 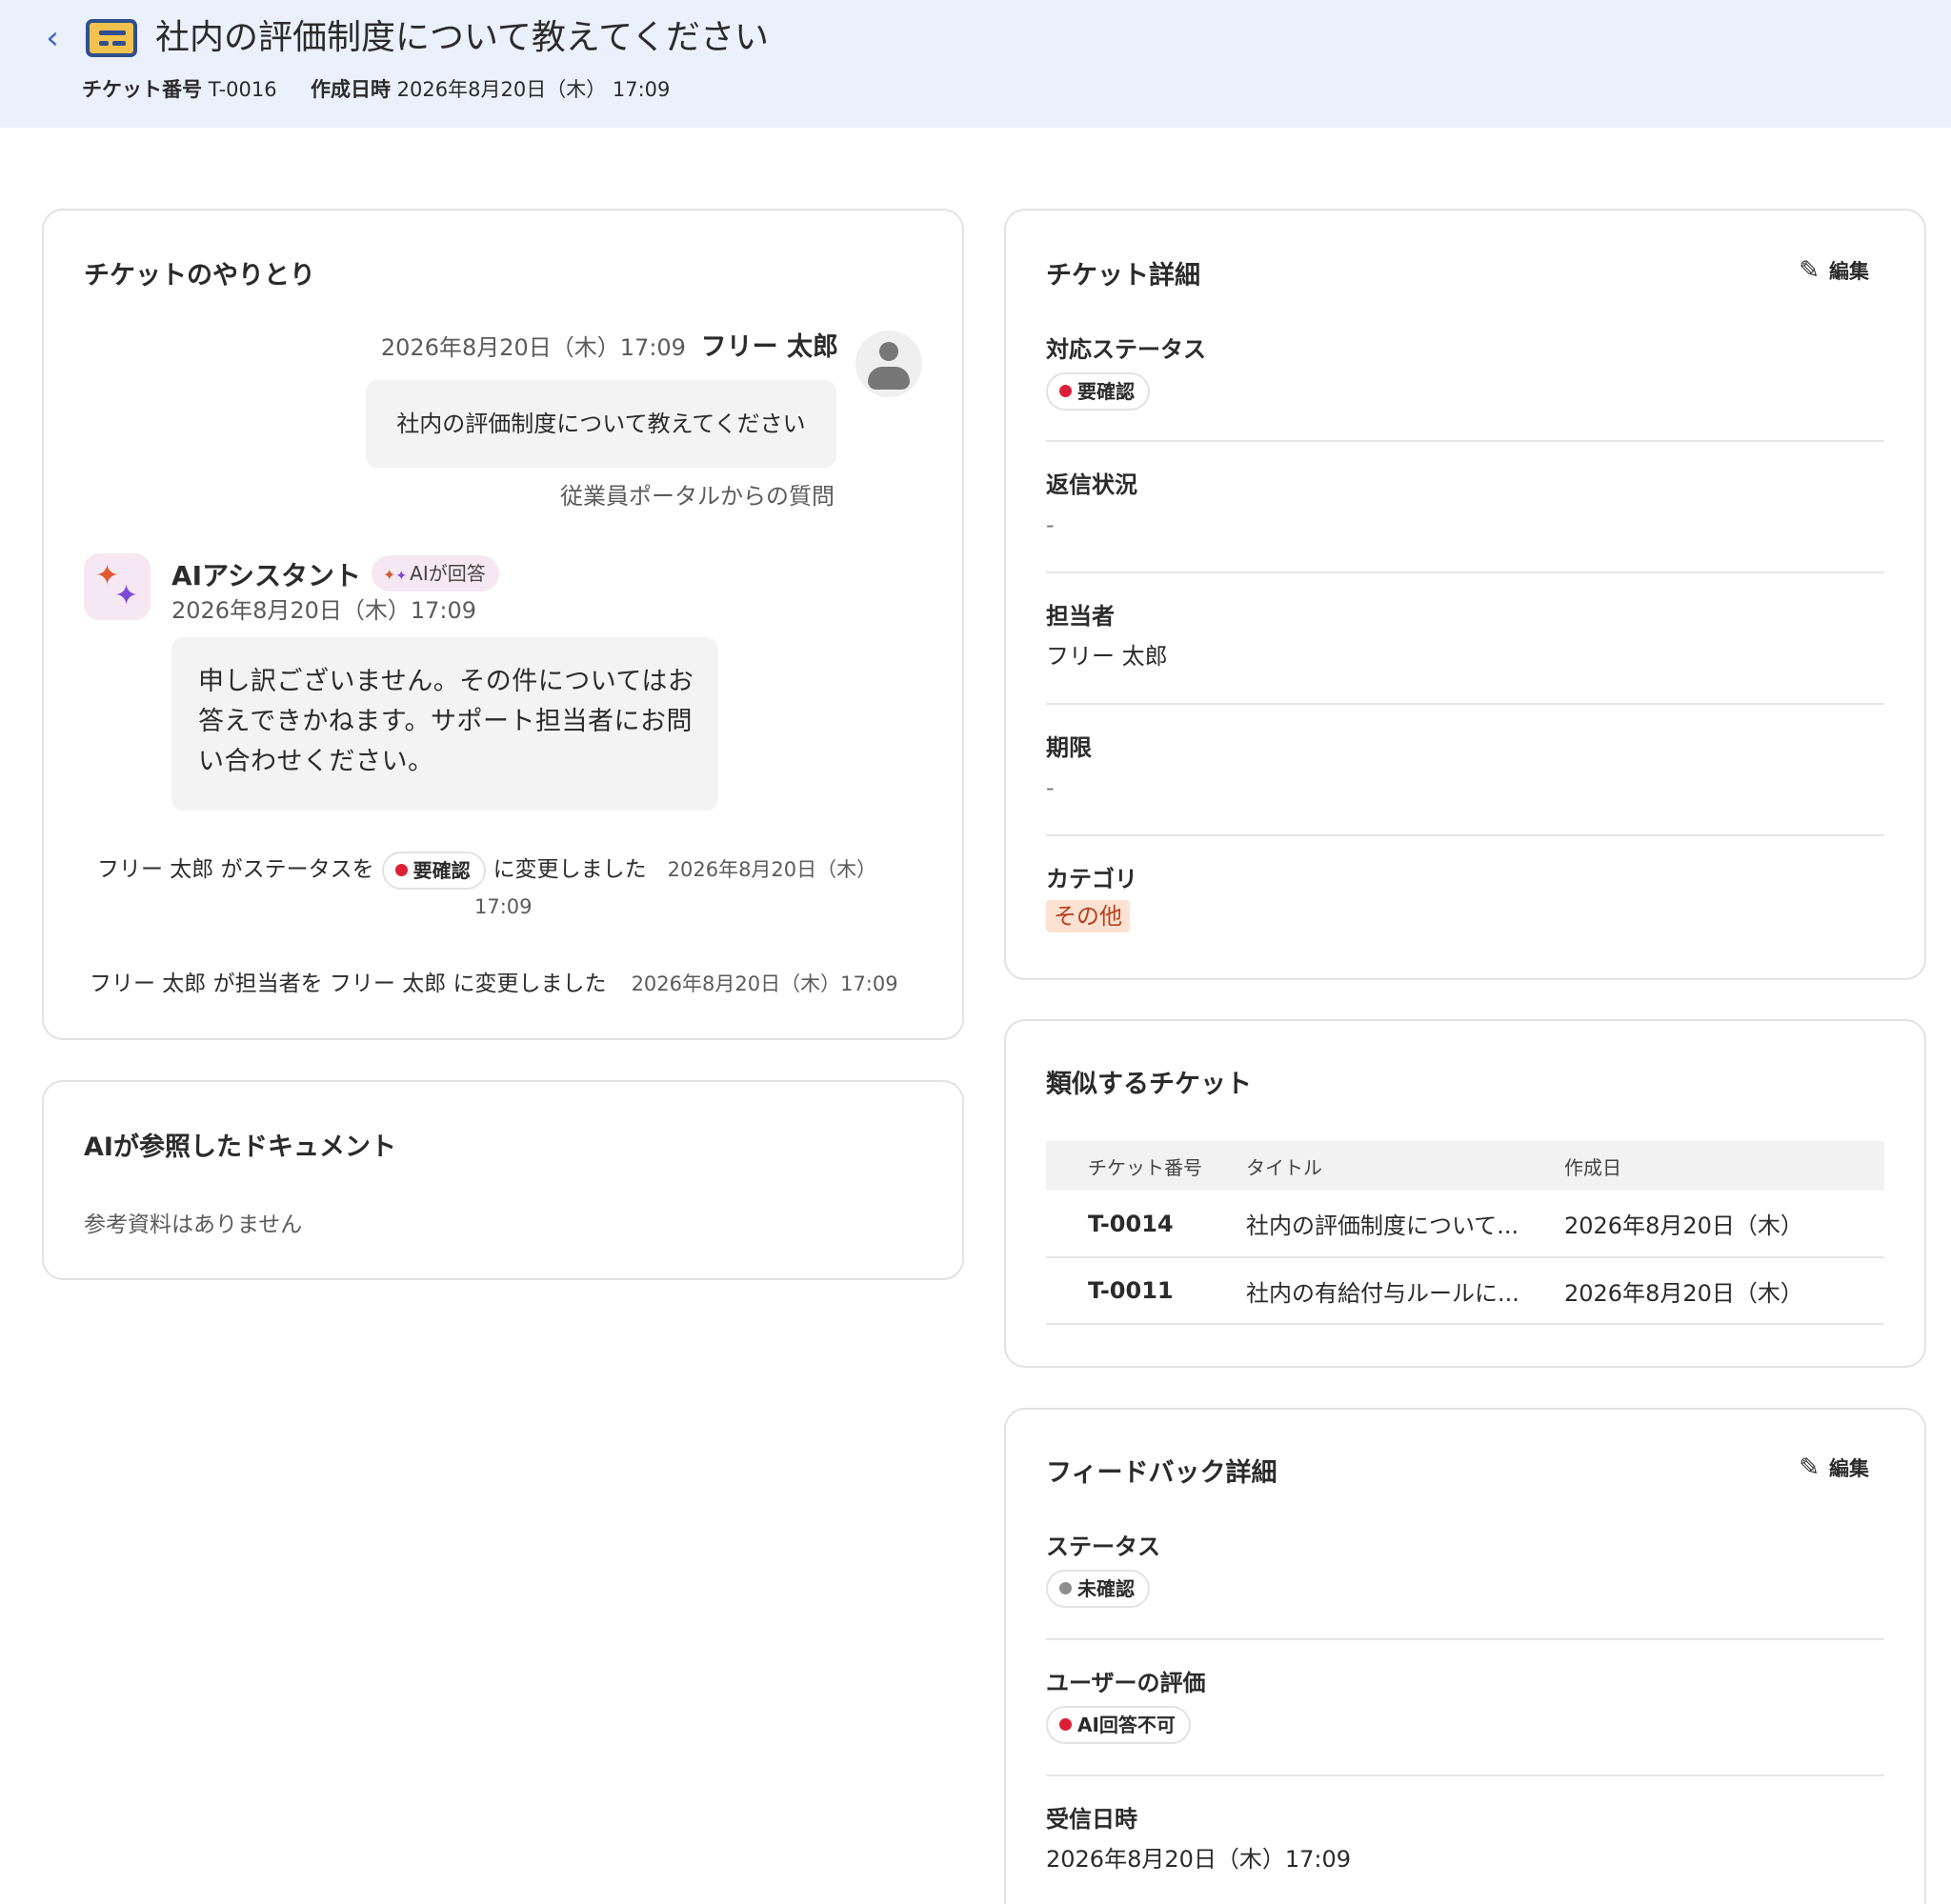 What do you see at coordinates (697, 496) in the screenshot?
I see `message-source: 従業員ポータルからの質問` at bounding box center [697, 496].